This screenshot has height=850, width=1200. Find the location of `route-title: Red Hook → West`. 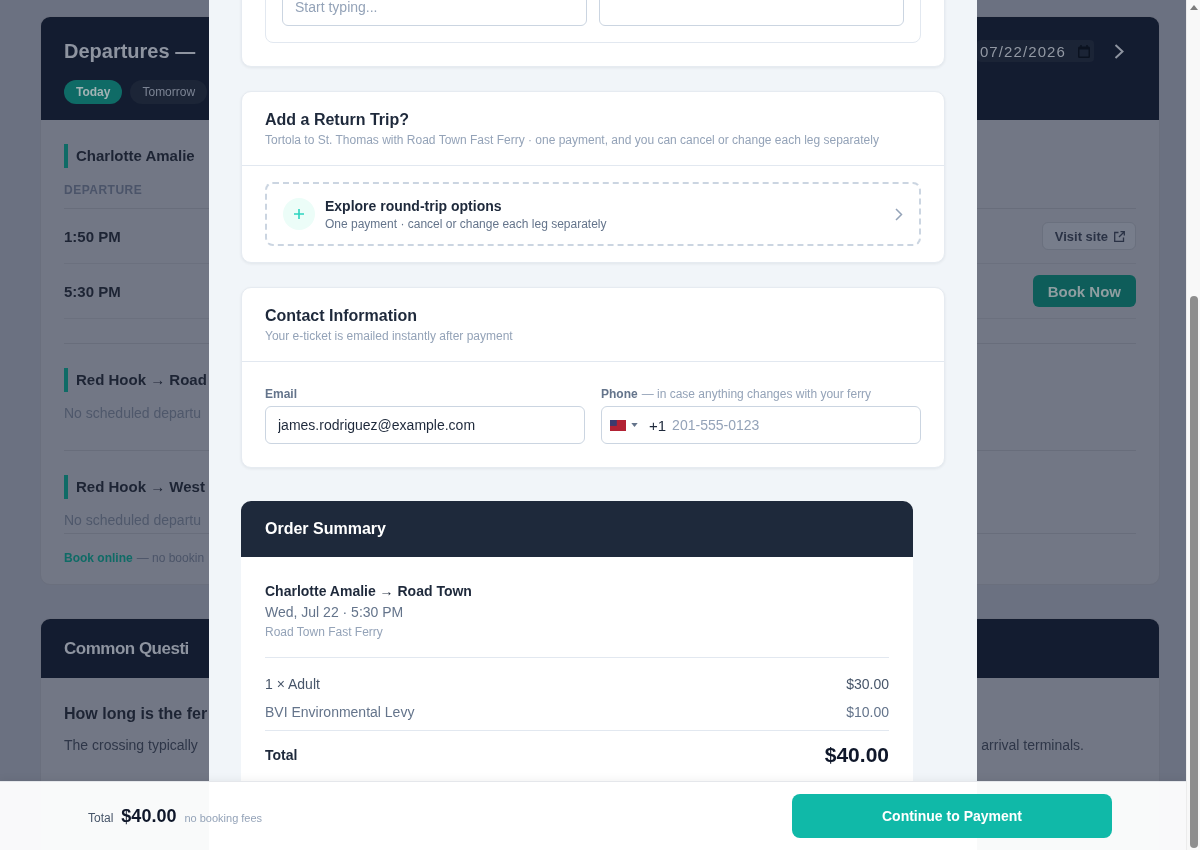

route-title: Red Hook → West is located at coordinates (134, 487).